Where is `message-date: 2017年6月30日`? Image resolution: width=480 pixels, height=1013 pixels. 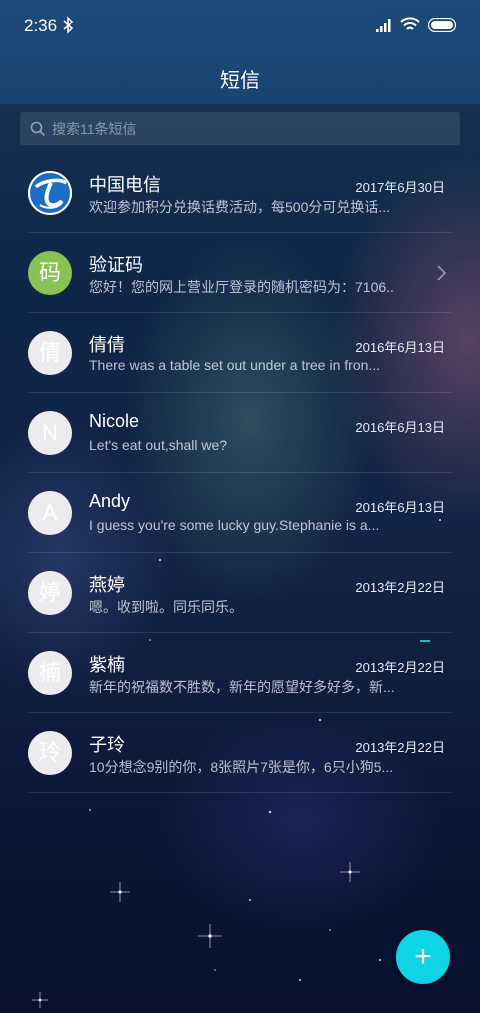
message-date: 2017年6月30日 is located at coordinates (400, 187).